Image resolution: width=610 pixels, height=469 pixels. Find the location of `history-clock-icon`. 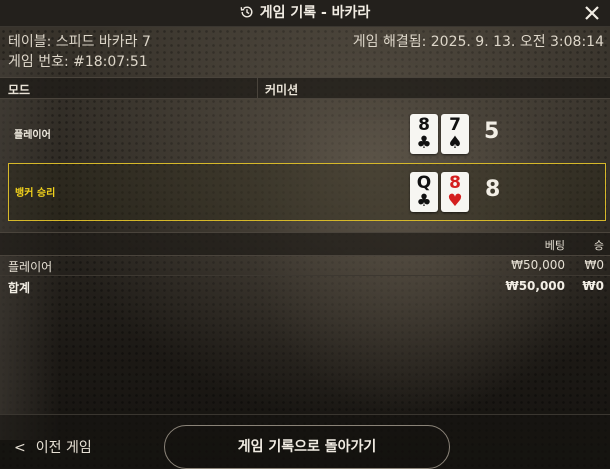

history-clock-icon is located at coordinates (246, 12).